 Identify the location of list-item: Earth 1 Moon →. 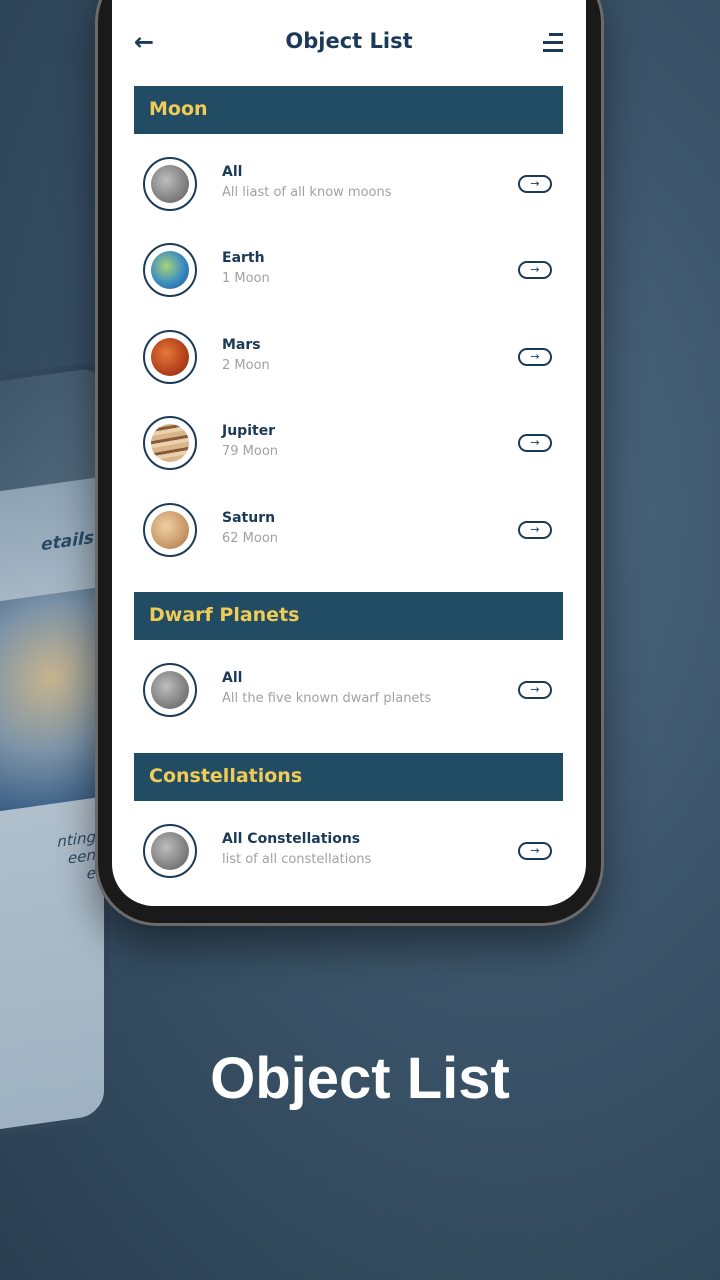
(349, 270).